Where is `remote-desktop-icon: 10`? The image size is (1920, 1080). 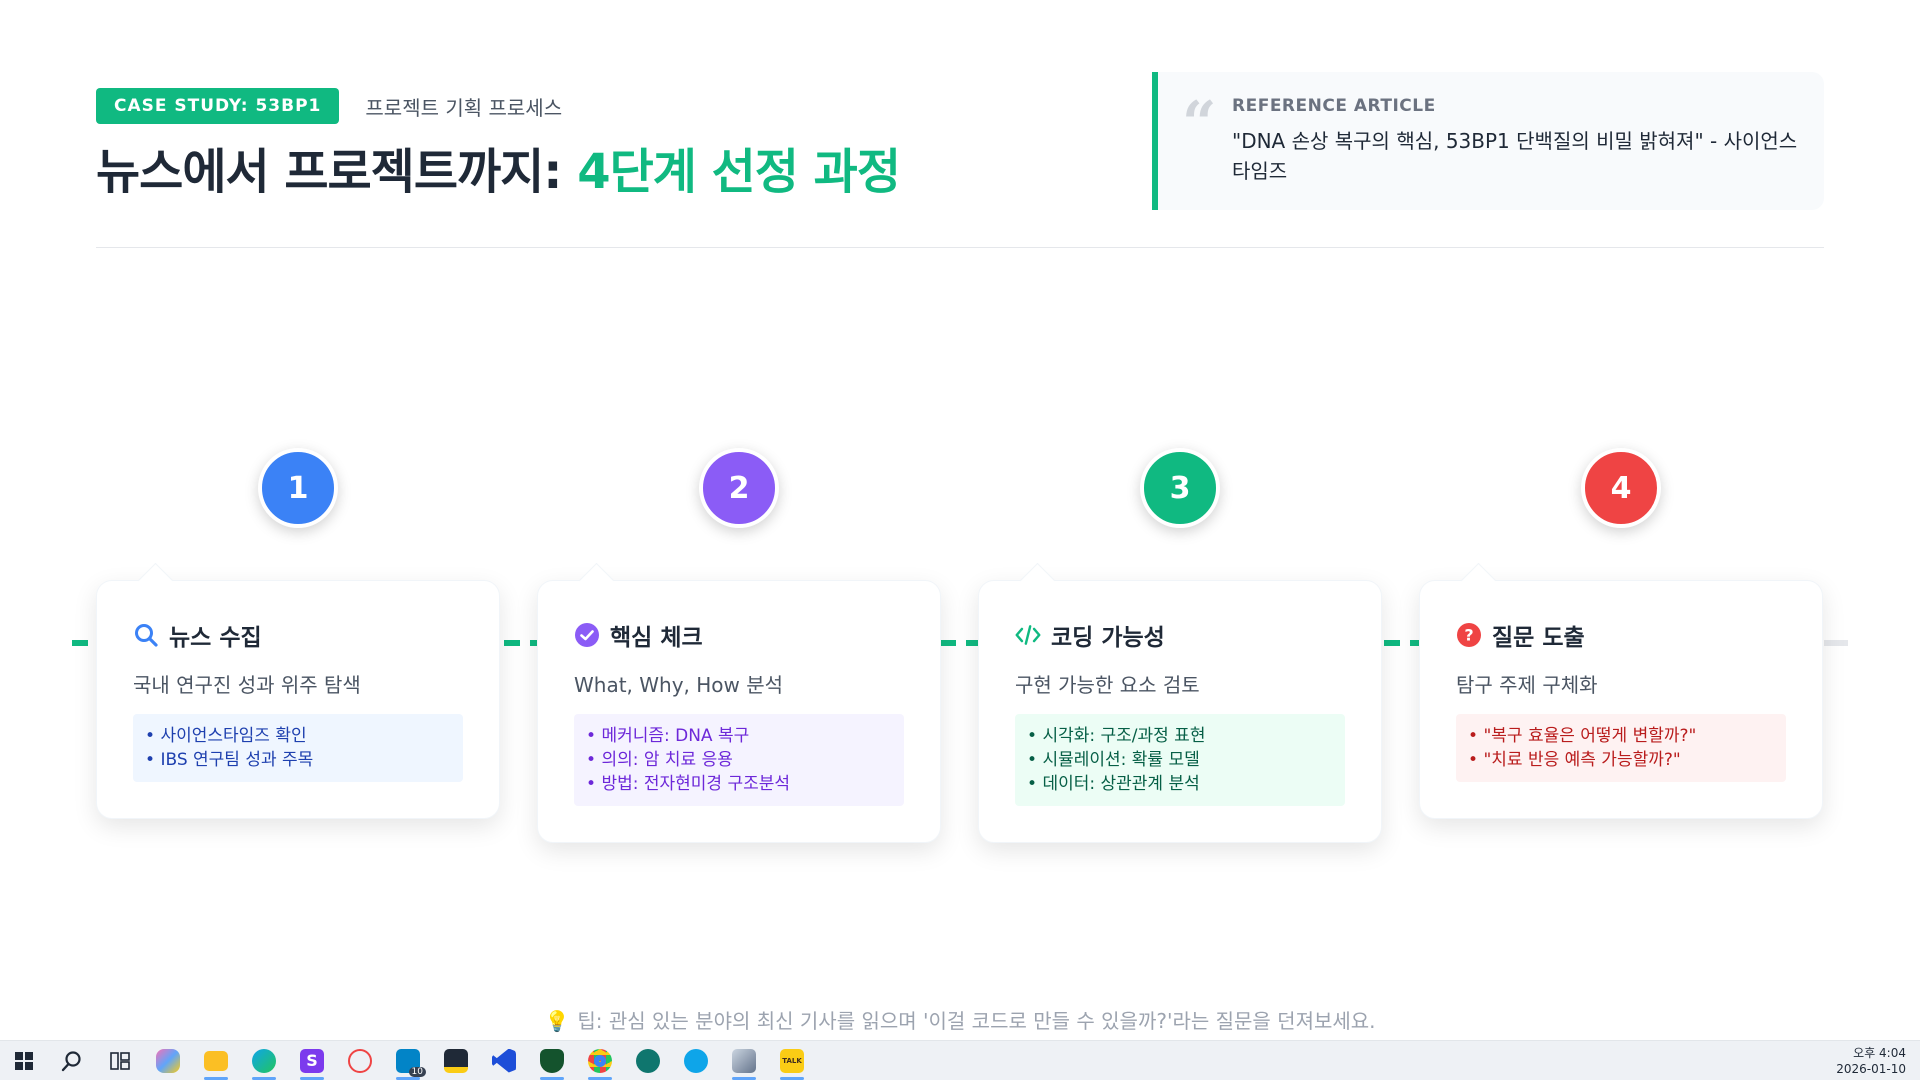
remote-desktop-icon: 10 is located at coordinates (408, 1060).